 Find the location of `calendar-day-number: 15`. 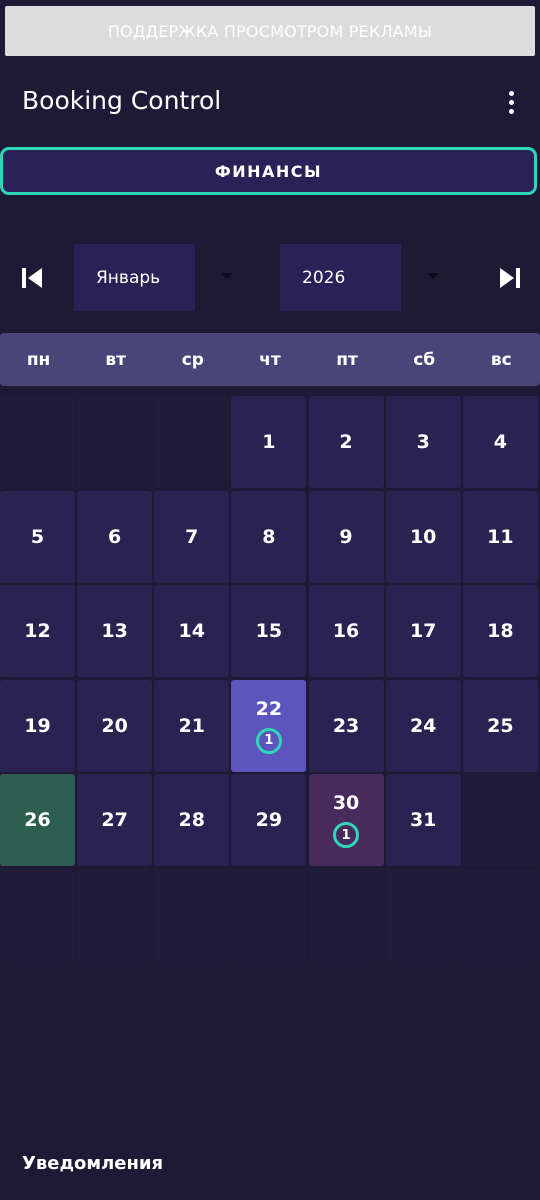

calendar-day-number: 15 is located at coordinates (269, 631).